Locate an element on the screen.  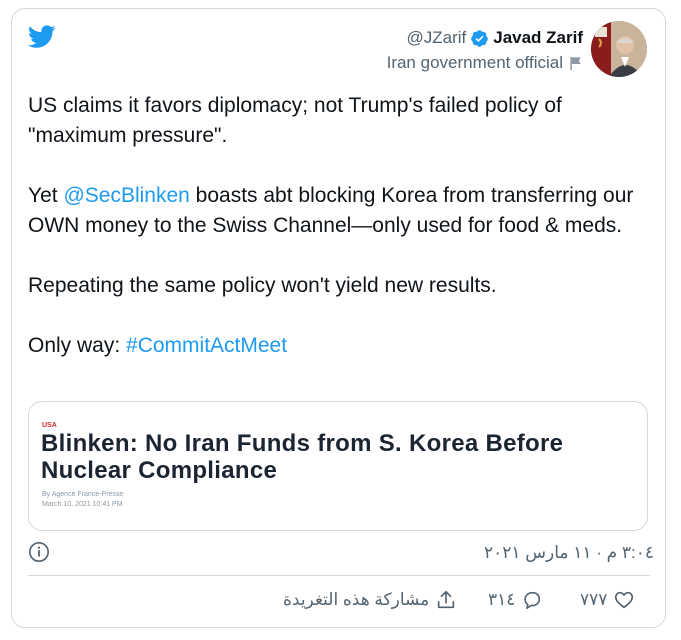
affiliation-text: Iran government official is located at coordinates (474, 62).